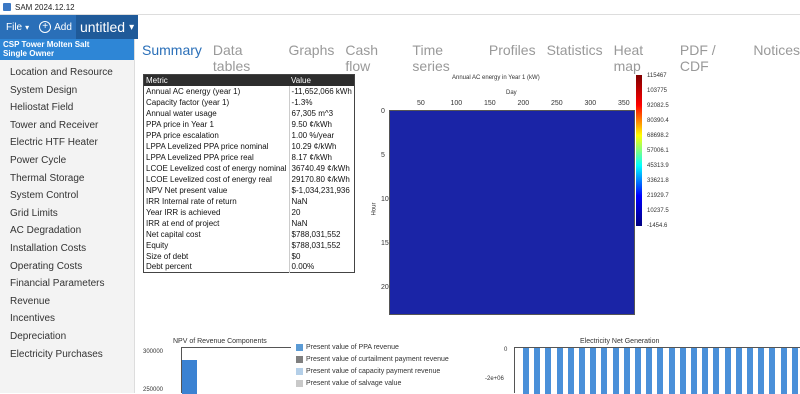 The image size is (800, 394). Describe the element at coordinates (67, 355) in the screenshot. I see `sidebar-item-electricity-purchases: Electricity Purchases` at that location.